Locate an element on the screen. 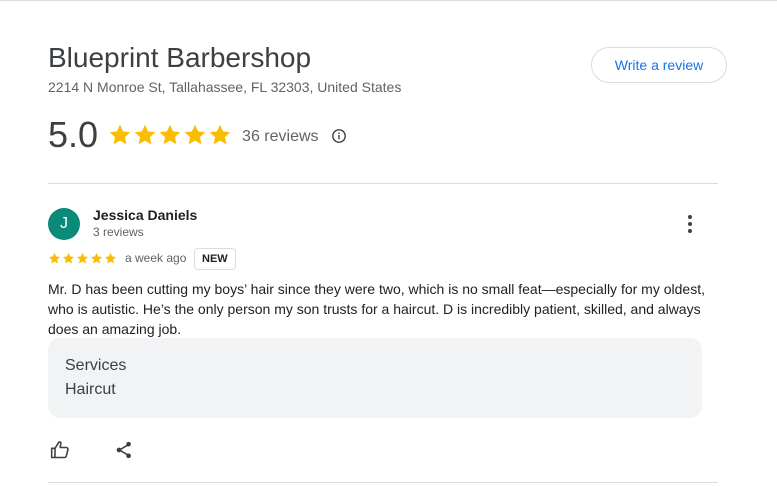  business-name: Blueprint Barbershop is located at coordinates (180, 57).